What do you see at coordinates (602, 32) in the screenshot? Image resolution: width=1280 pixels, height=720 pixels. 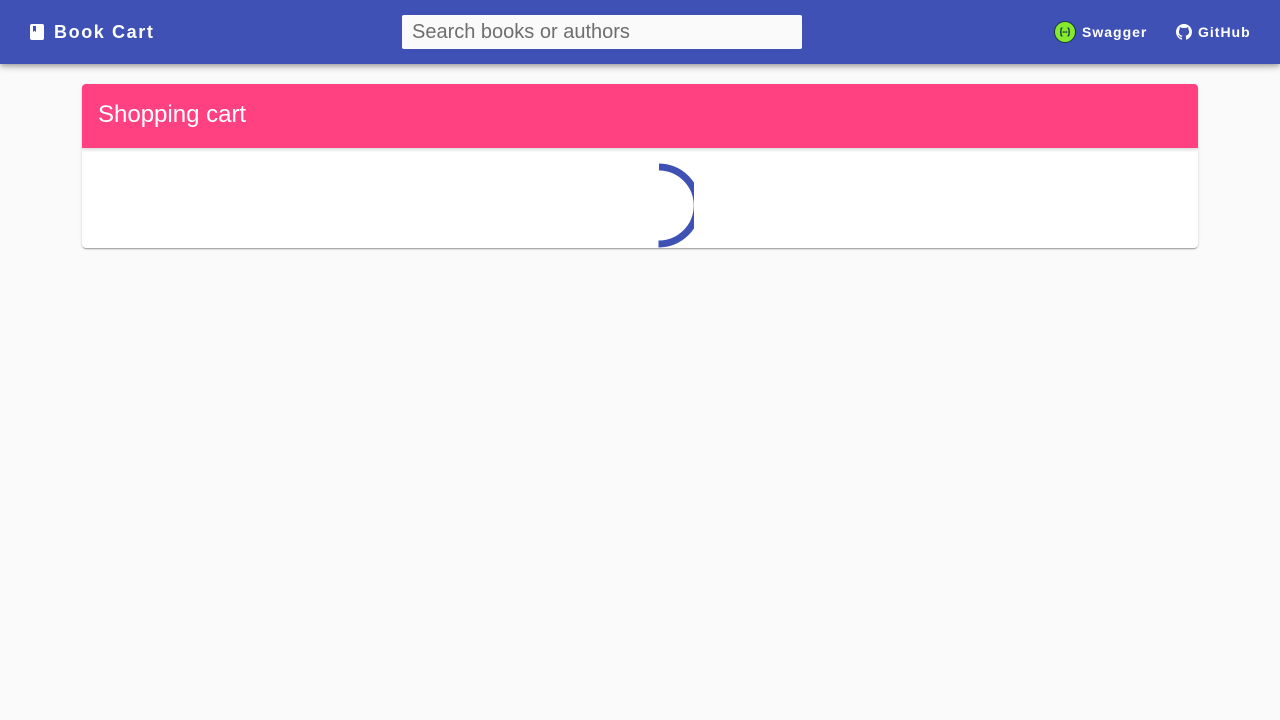 I see `search-input` at bounding box center [602, 32].